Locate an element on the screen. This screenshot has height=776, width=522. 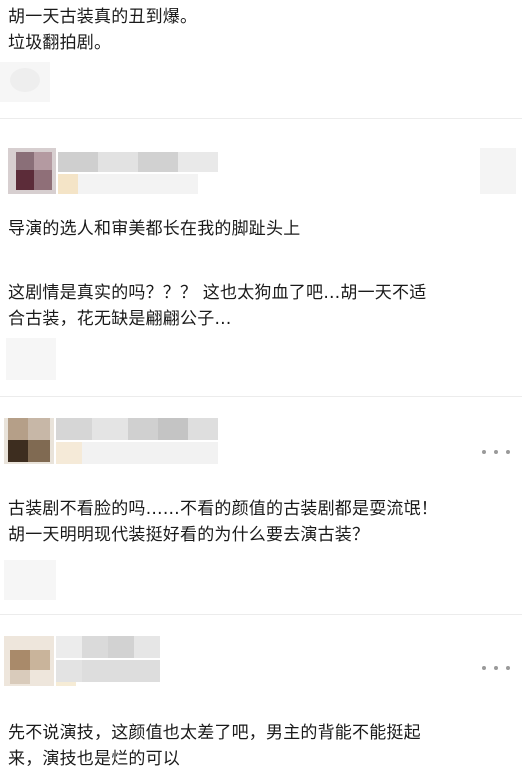
comment-line: 导演的选人和审美都长在我的脚趾头上 is located at coordinates (154, 229).